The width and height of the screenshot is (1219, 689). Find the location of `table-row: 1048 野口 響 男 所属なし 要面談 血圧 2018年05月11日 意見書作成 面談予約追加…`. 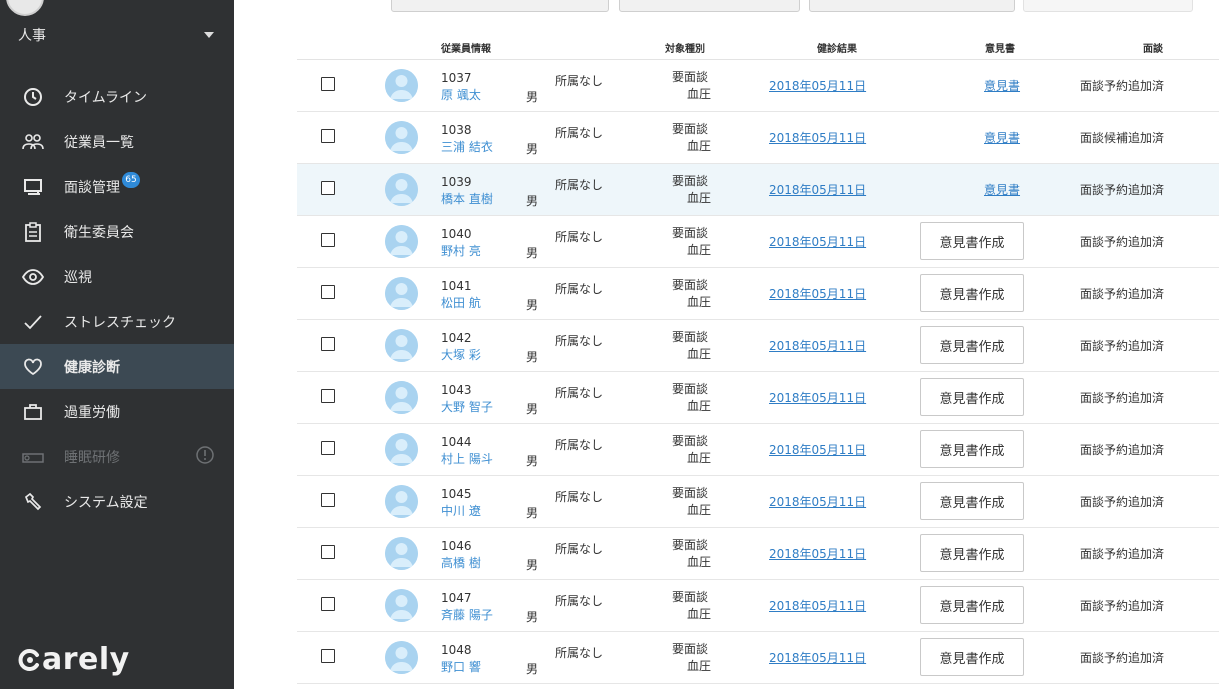

table-row: 1048 野口 響 男 所属なし 要面談 血圧 2018年05月11日 意見書作成 面談予約追加… is located at coordinates (758, 658).